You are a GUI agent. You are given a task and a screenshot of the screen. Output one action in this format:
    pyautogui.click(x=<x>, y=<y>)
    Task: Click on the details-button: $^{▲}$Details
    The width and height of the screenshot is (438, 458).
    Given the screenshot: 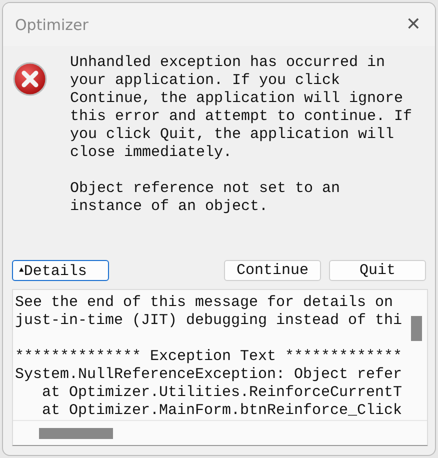 What is the action you would take?
    pyautogui.click(x=60, y=270)
    